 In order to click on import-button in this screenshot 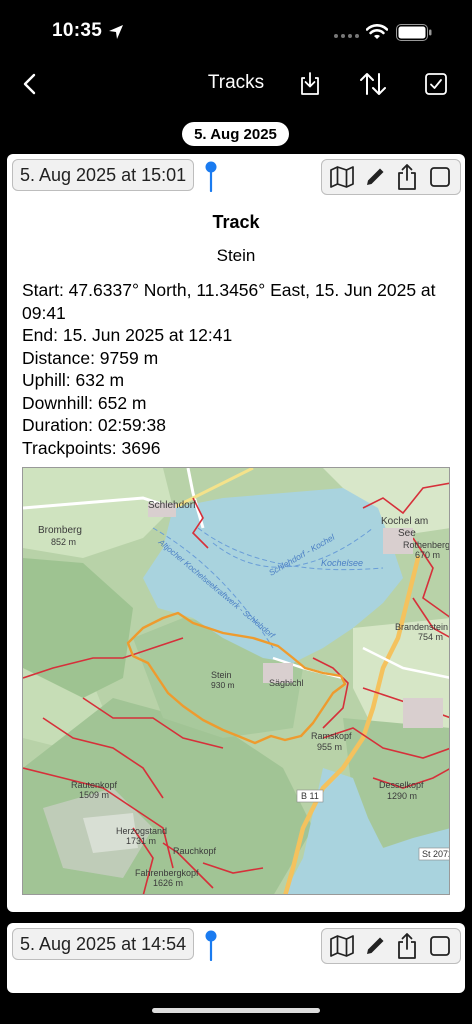, I will do `click(310, 84)`.